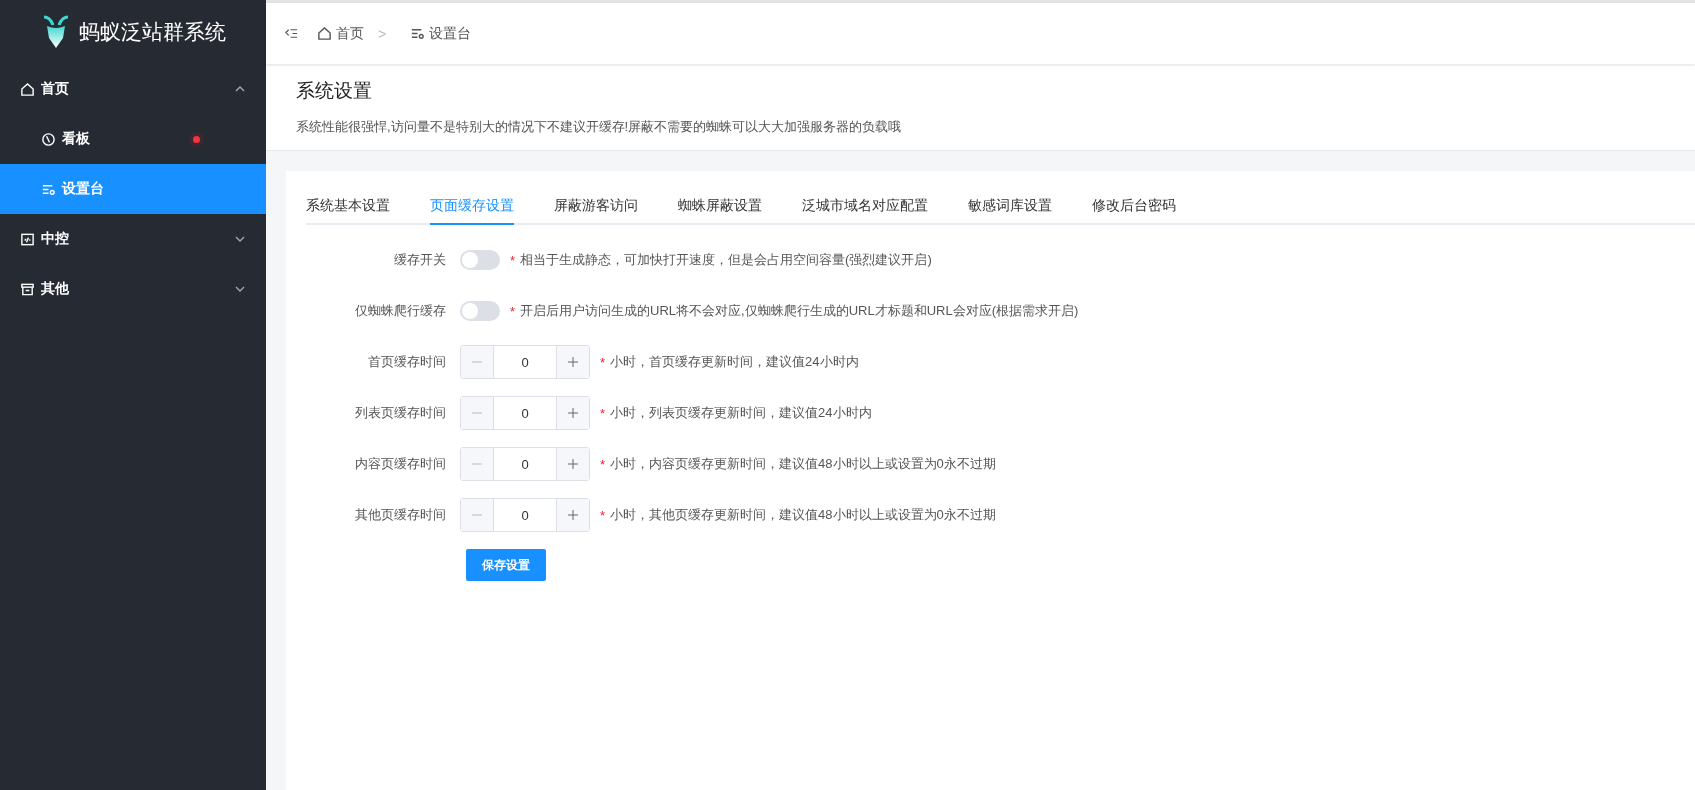 This screenshot has width=1695, height=790. What do you see at coordinates (133, 139) in the screenshot?
I see `submenu-item: 看板` at bounding box center [133, 139].